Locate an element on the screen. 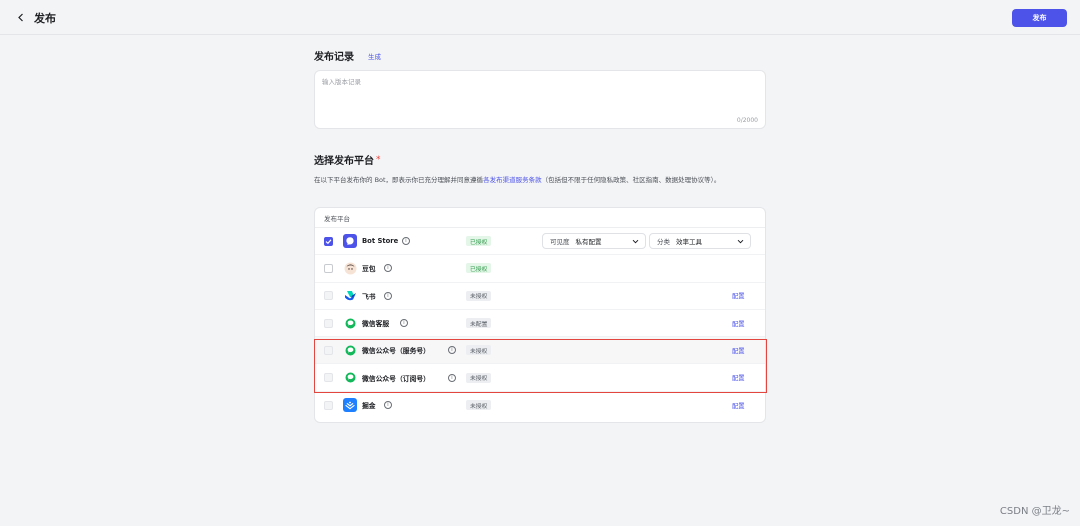 The image size is (1080, 526). platform-name: 微信公众号（服务号） is located at coordinates (396, 351).